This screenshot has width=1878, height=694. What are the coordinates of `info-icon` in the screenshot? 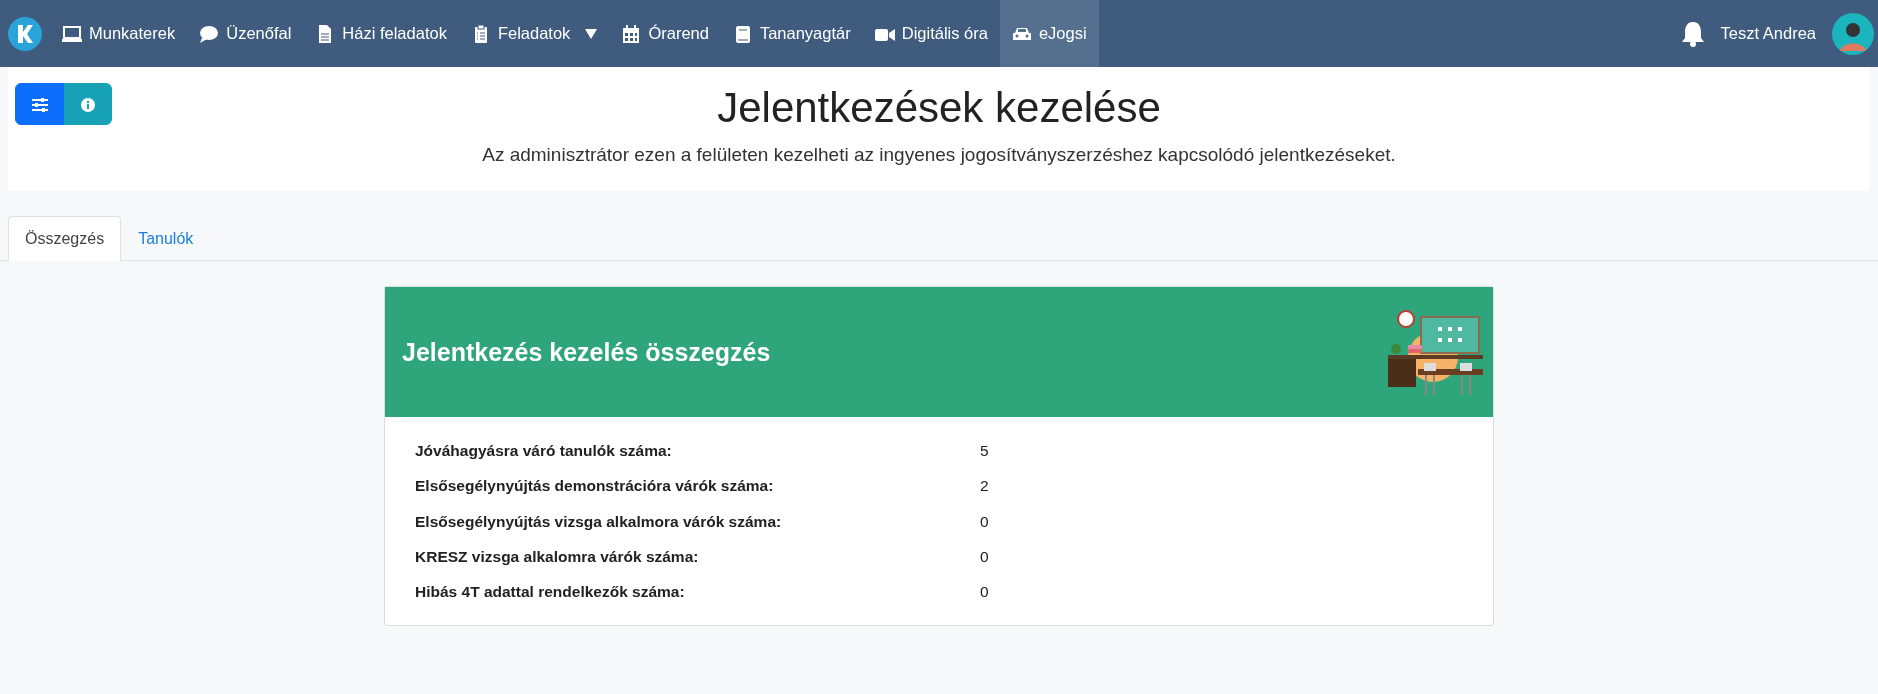 It's located at (88, 104).